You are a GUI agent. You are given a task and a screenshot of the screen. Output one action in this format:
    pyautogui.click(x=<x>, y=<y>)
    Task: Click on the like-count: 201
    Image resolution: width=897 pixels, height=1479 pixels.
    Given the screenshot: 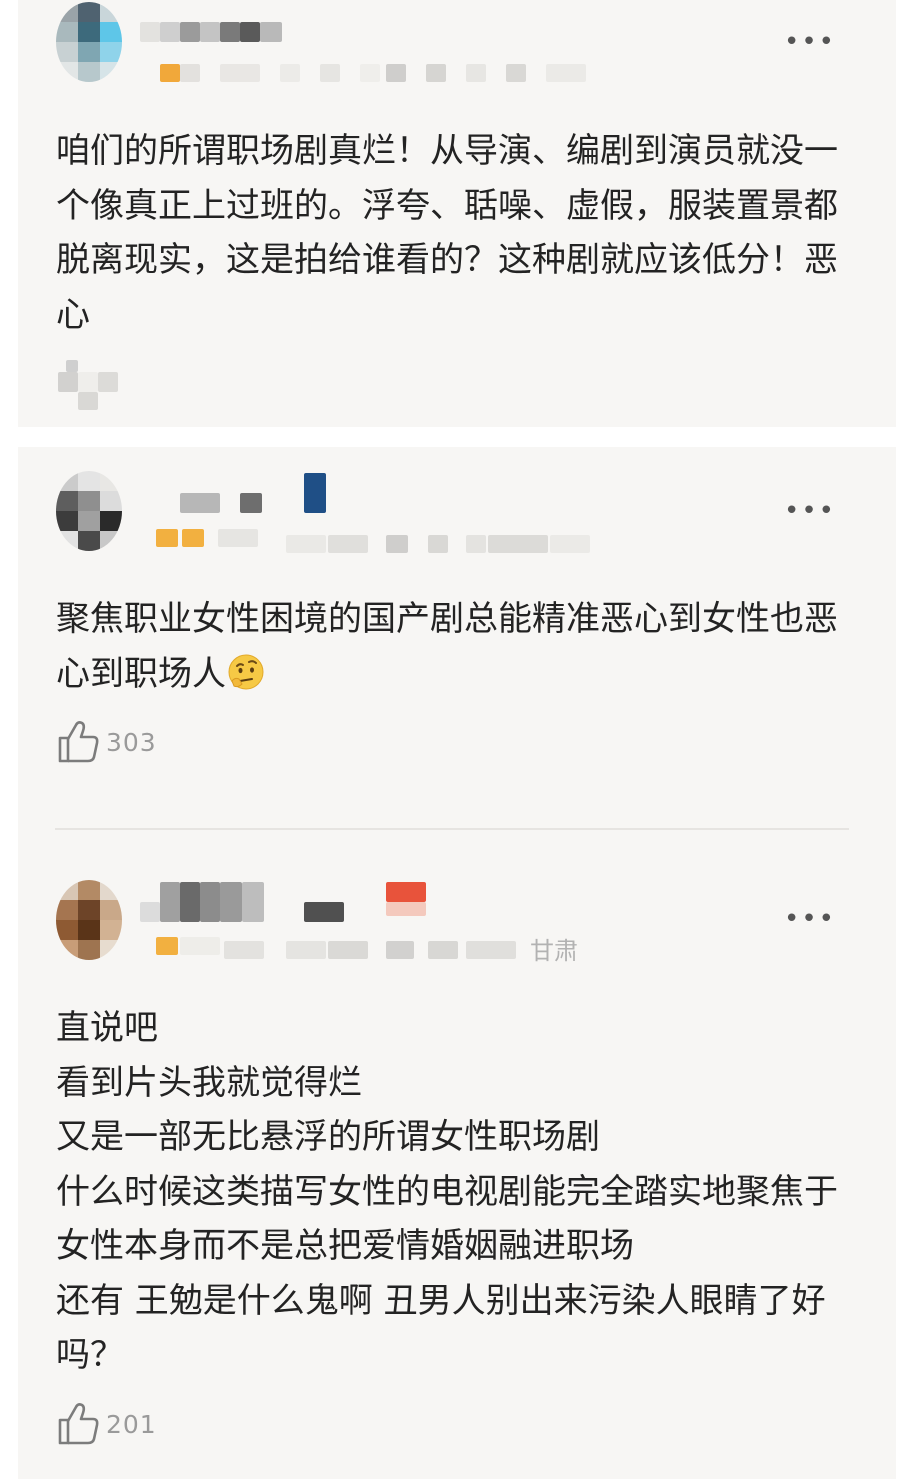 What is the action you would take?
    pyautogui.click(x=131, y=1424)
    